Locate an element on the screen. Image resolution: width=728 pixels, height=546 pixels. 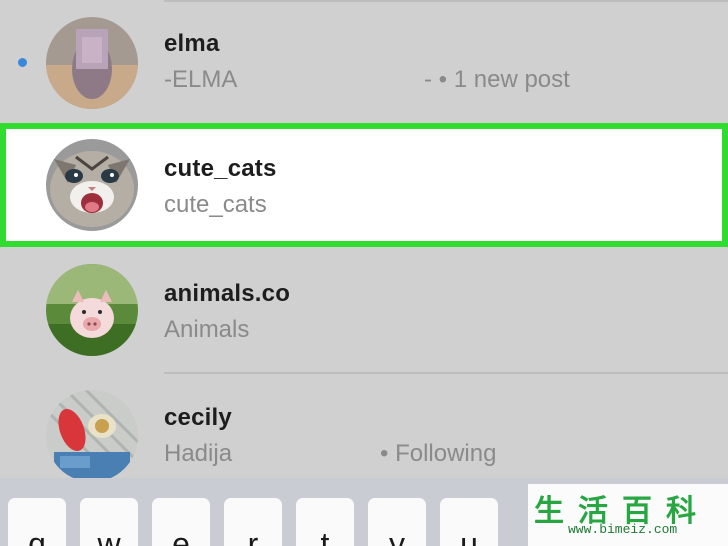
full-name: Hadija is located at coordinates (198, 453).